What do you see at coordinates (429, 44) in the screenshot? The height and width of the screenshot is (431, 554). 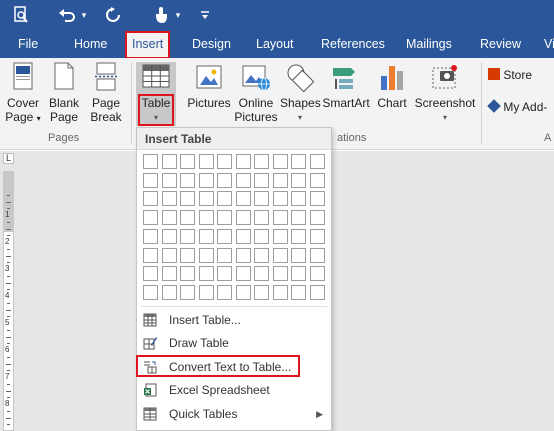 I see `tab-mailings: Mailings` at bounding box center [429, 44].